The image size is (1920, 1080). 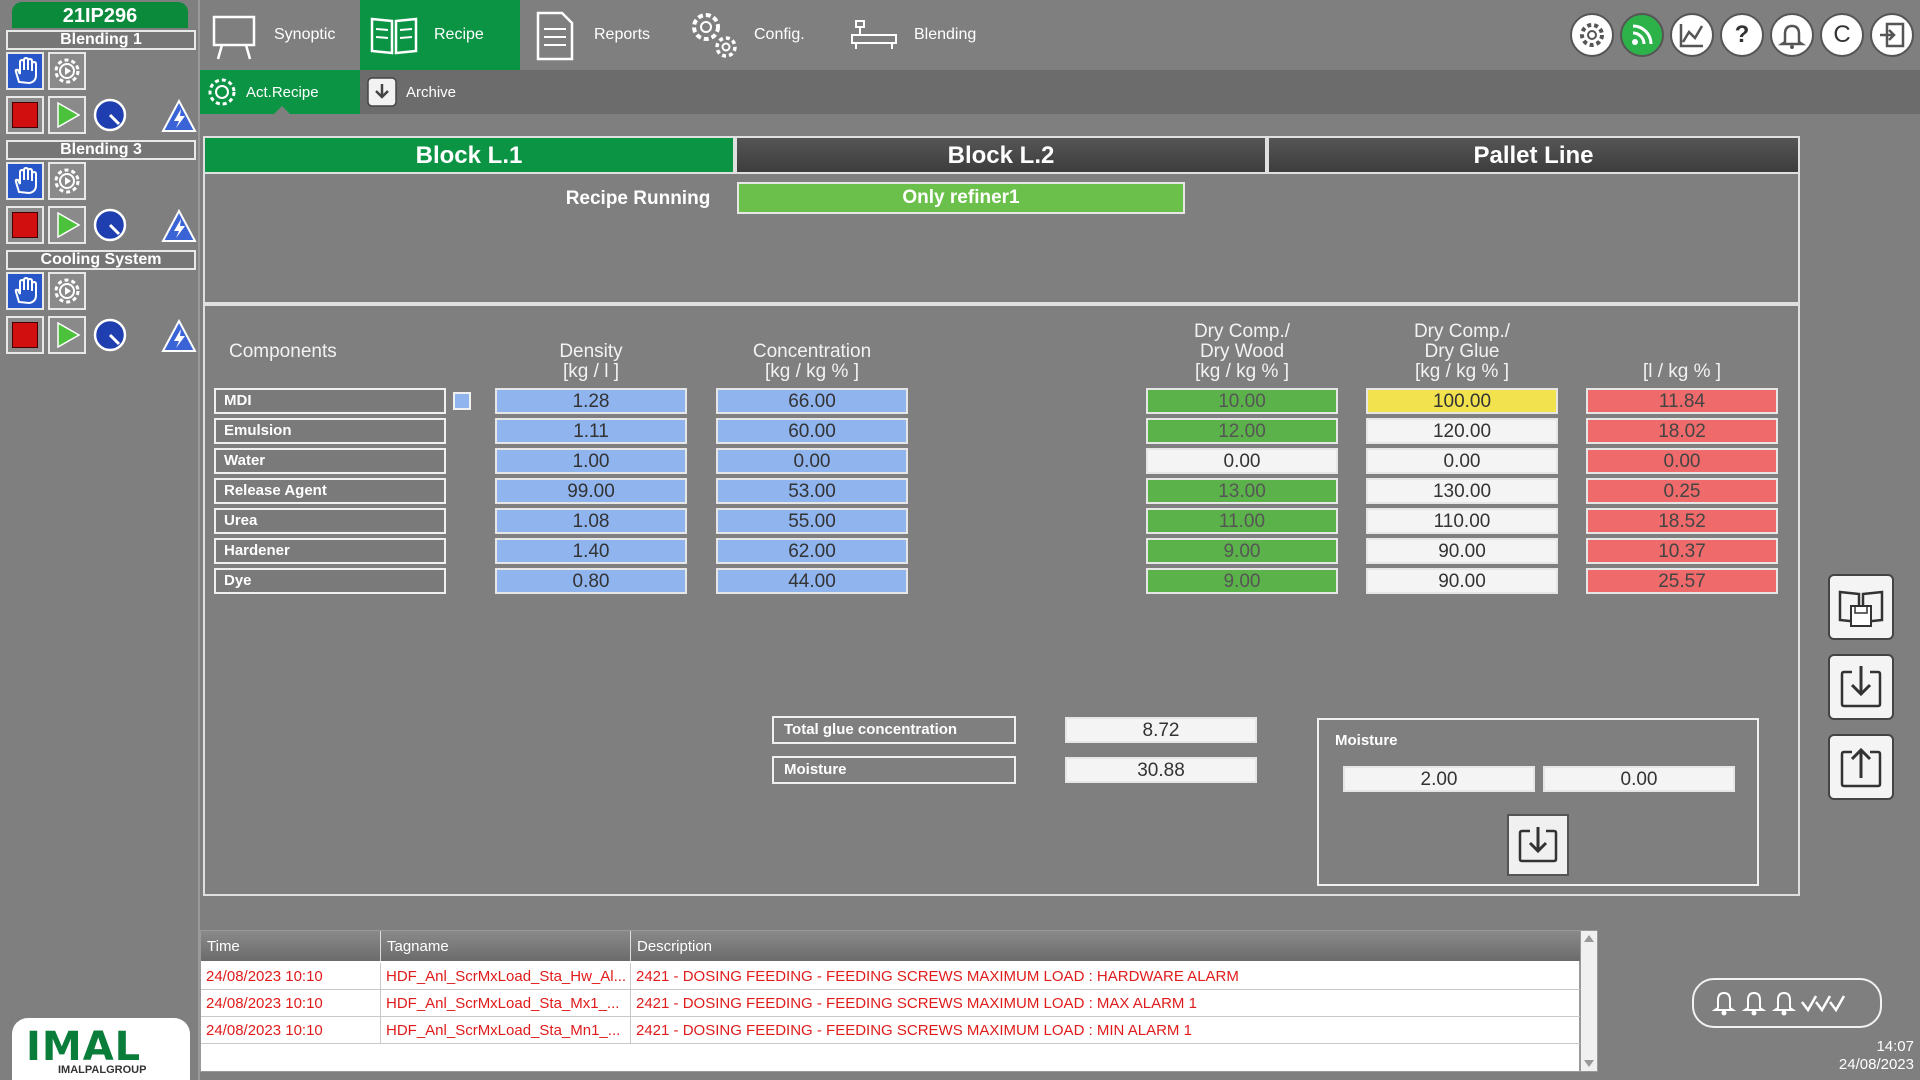 I want to click on document-icon, so click(x=555, y=36).